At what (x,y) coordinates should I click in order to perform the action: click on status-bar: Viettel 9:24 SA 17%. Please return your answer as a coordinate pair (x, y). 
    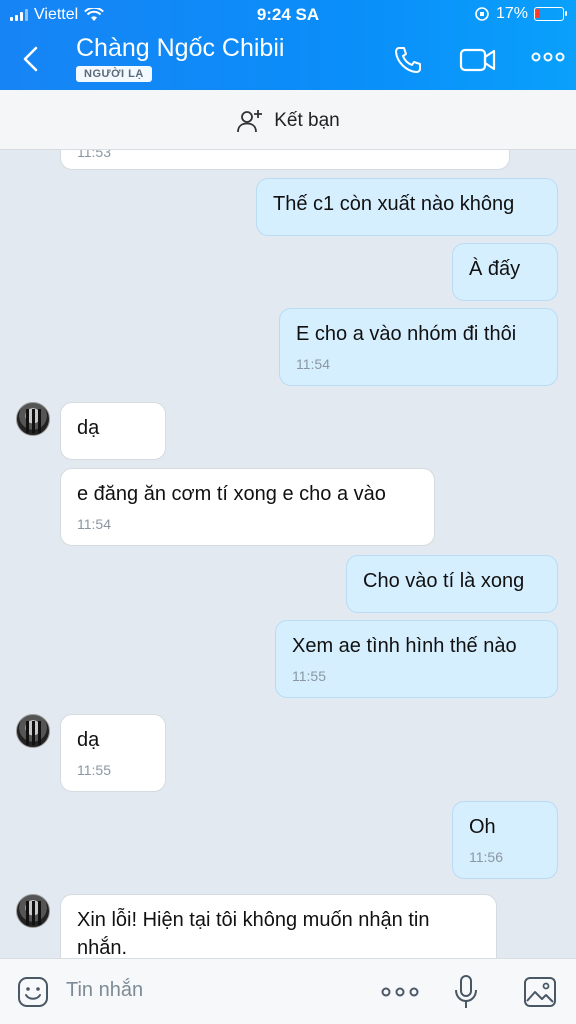
    Looking at the image, I should click on (288, 15).